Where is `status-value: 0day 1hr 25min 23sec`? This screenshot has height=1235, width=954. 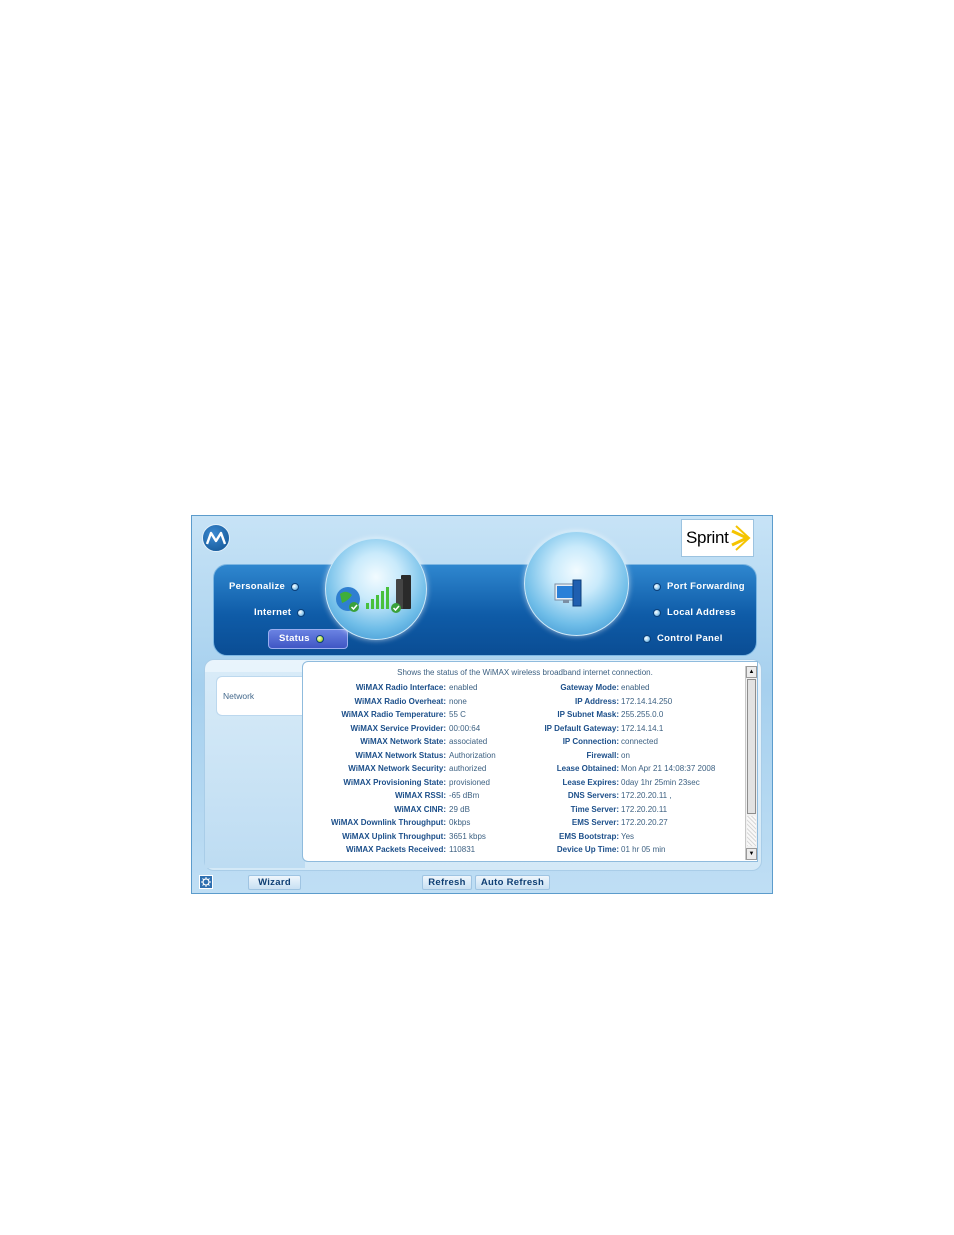
status-value: 0day 1hr 25min 23sec is located at coordinates (660, 782).